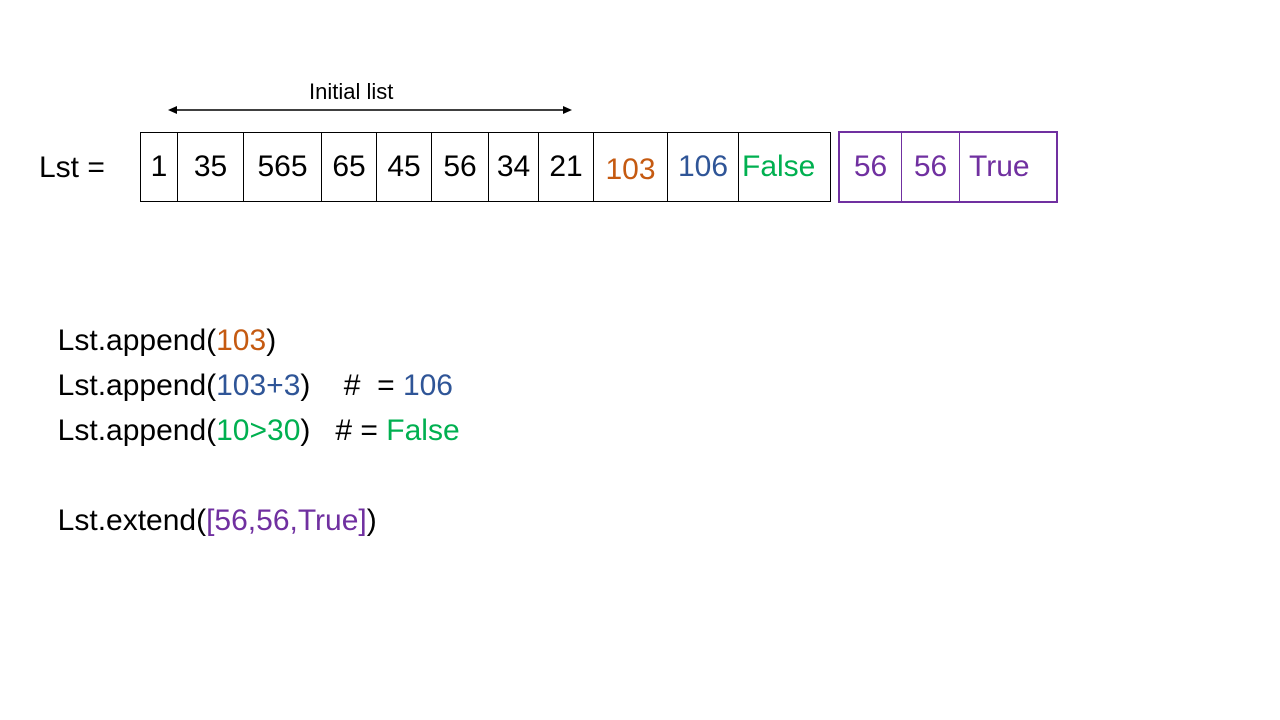  What do you see at coordinates (514, 167) in the screenshot?
I see `list-cell: 34` at bounding box center [514, 167].